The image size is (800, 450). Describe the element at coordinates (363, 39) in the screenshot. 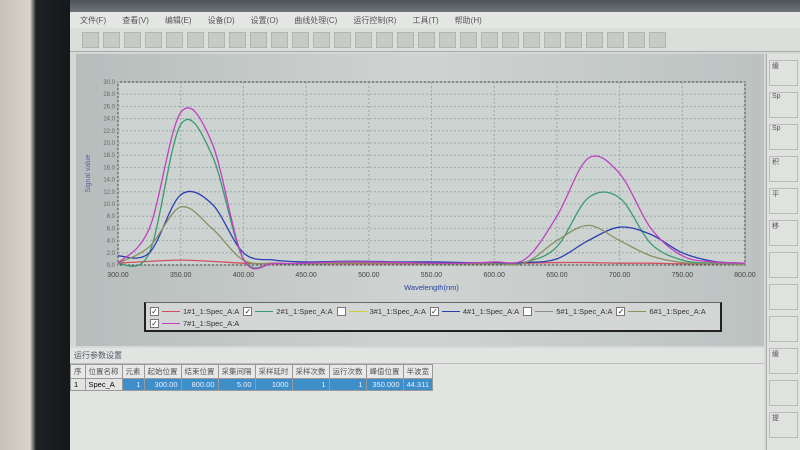

I see `zoom-icon` at that location.